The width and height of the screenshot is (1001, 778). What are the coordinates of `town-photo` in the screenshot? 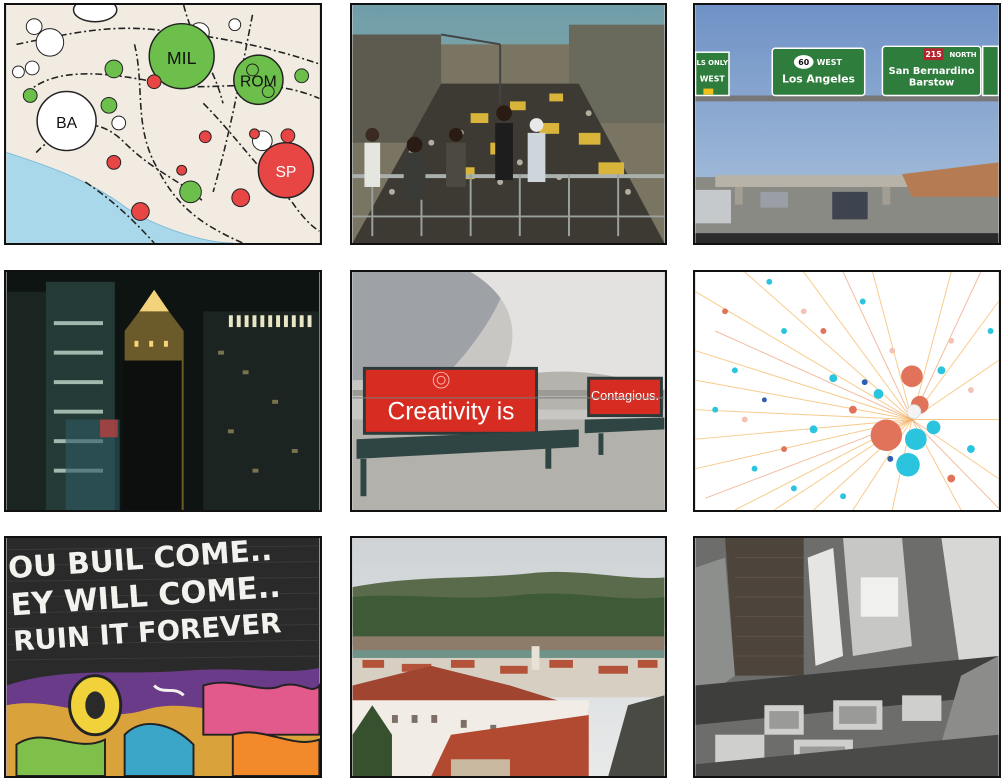 It's located at (508, 657).